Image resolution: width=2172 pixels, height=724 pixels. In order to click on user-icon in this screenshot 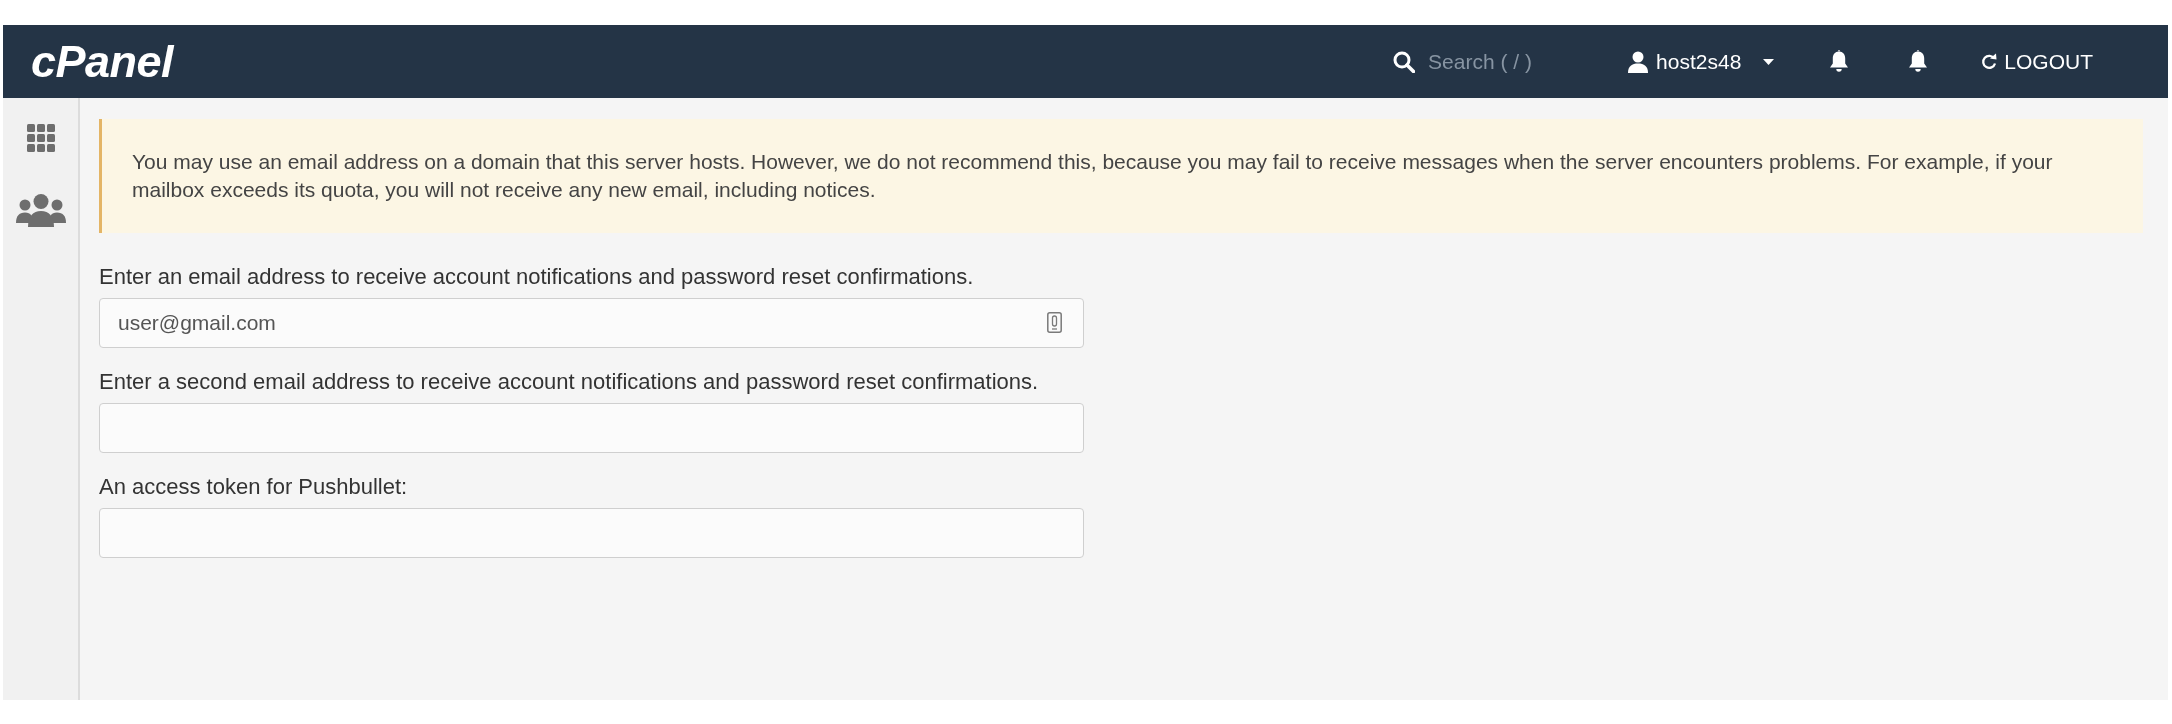, I will do `click(1638, 61)`.